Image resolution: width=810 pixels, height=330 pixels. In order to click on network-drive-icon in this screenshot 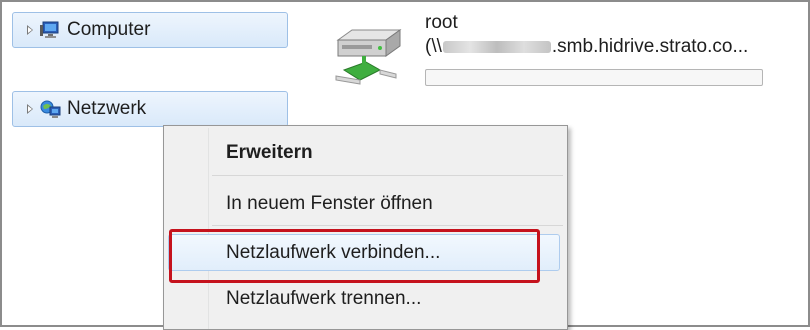, I will do `click(367, 59)`.